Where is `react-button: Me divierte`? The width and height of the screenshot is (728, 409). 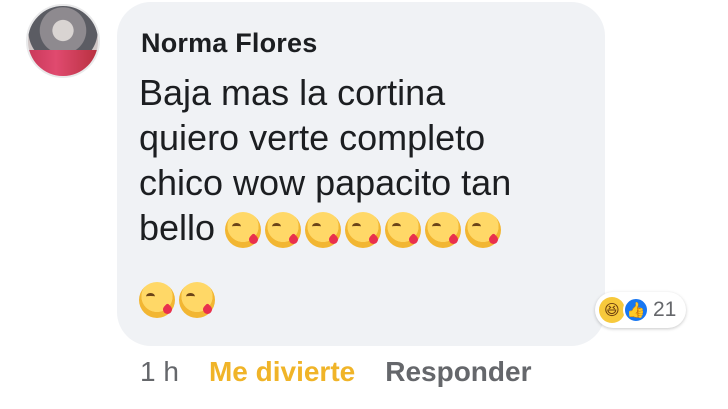
react-button: Me divierte is located at coordinates (282, 372).